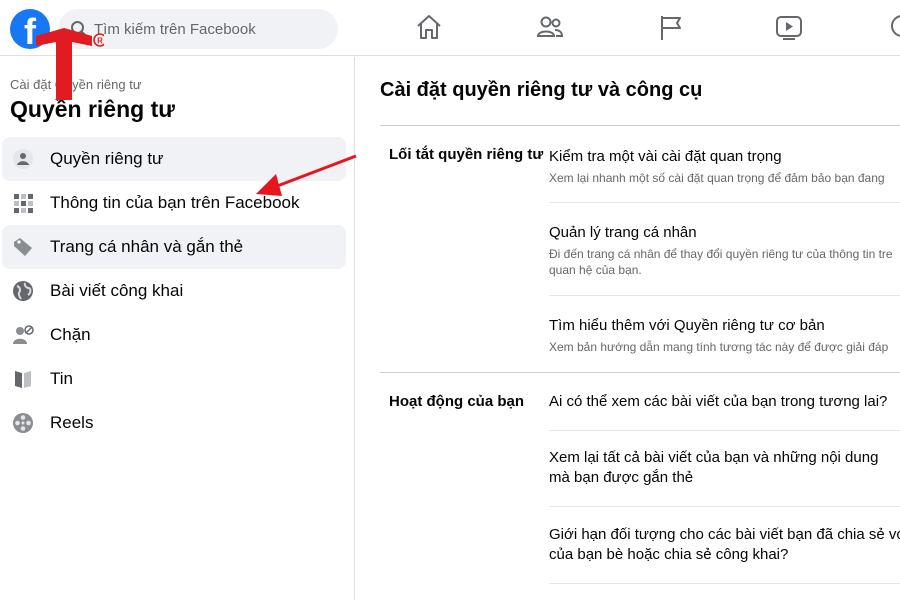 The height and width of the screenshot is (600, 900). Describe the element at coordinates (429, 27) in the screenshot. I see `home-icon` at that location.